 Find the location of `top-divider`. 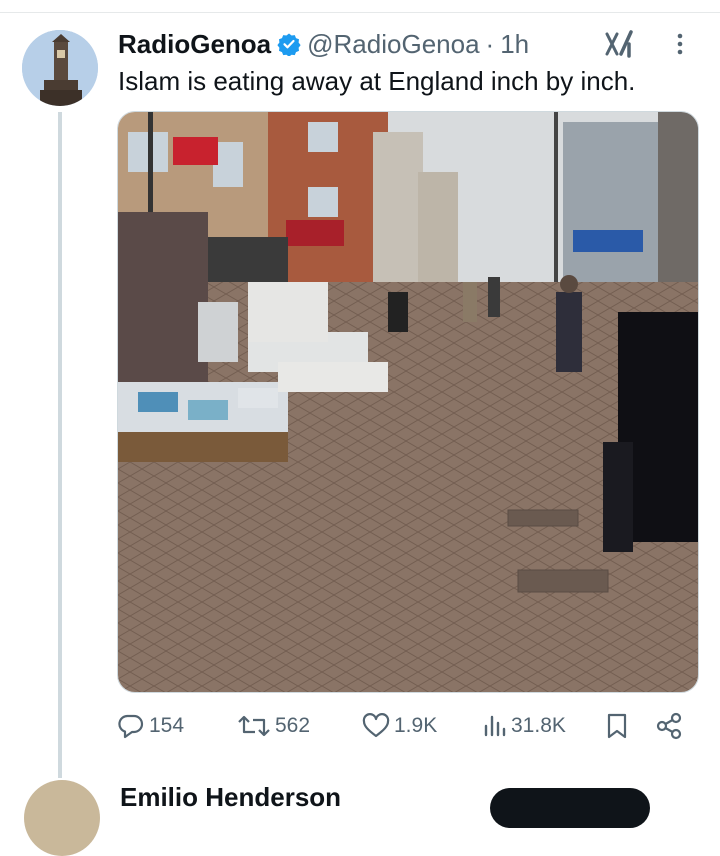

top-divider is located at coordinates (360, 12).